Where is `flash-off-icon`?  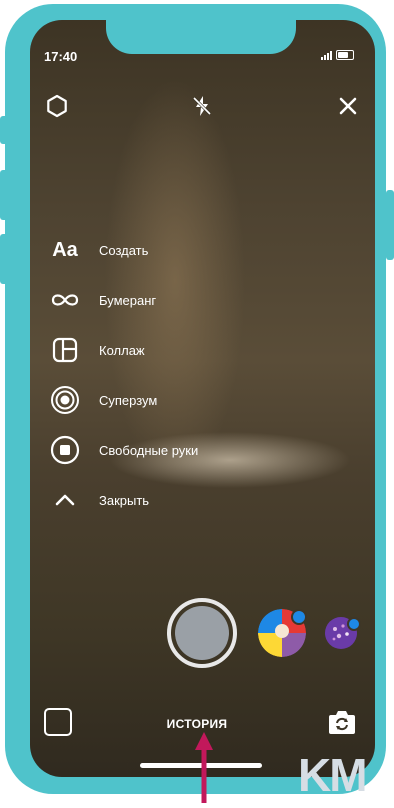 flash-off-icon is located at coordinates (202, 108).